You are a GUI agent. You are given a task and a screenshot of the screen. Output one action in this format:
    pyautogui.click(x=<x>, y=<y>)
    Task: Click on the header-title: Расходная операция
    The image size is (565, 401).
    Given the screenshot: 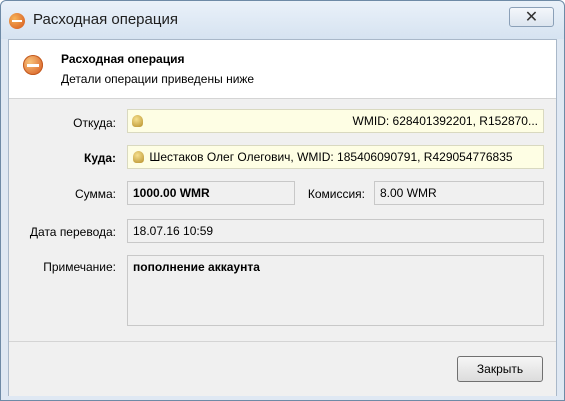 What is the action you would take?
    pyautogui.click(x=123, y=59)
    